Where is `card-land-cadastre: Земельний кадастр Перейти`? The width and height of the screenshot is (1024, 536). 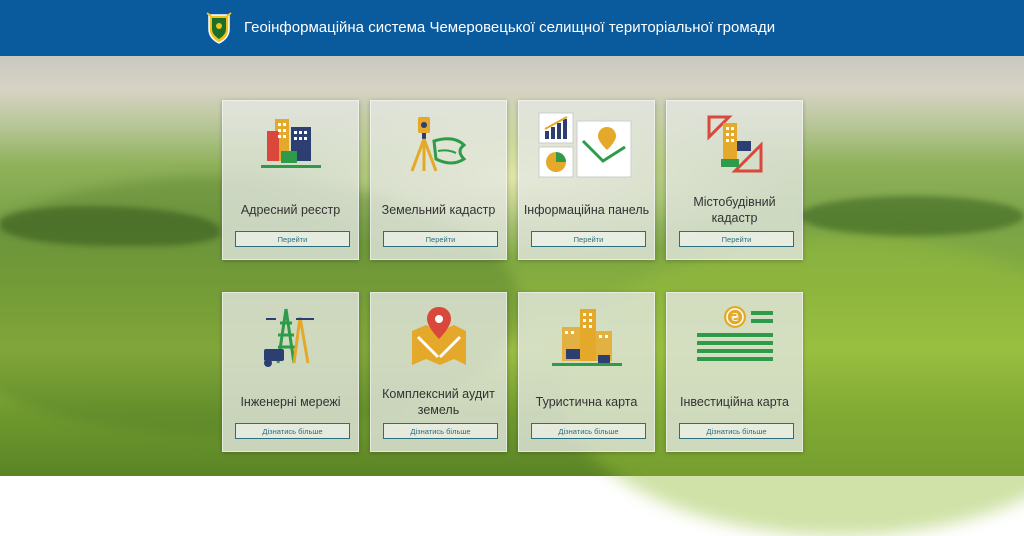 card-land-cadastre: Земельний кадастр Перейти is located at coordinates (438, 180).